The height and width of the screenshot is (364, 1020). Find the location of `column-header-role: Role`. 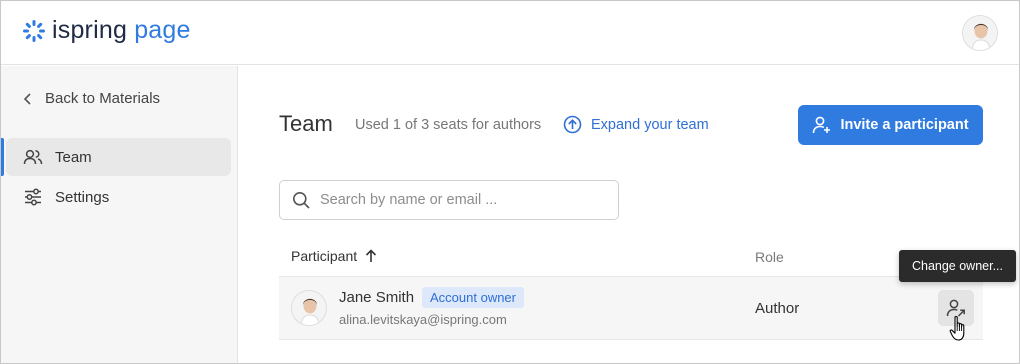

column-header-role: Role is located at coordinates (769, 257).